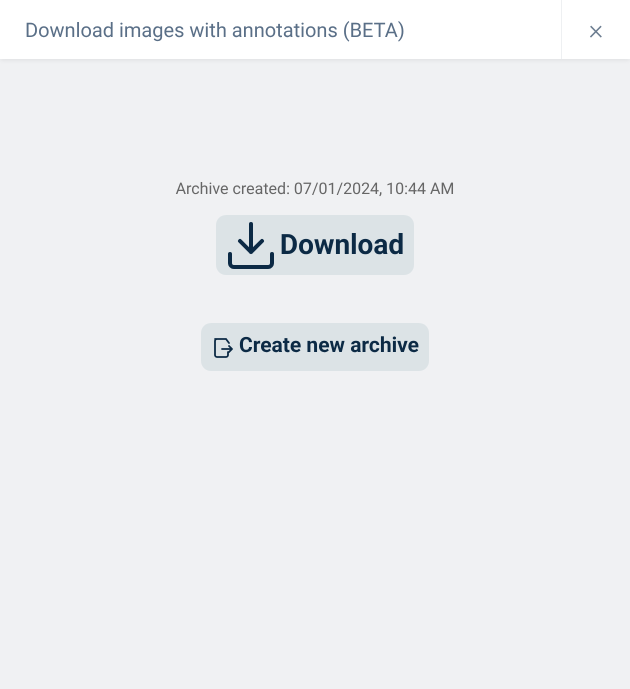 This screenshot has height=689, width=630. Describe the element at coordinates (595, 29) in the screenshot. I see `close-button: ×` at that location.